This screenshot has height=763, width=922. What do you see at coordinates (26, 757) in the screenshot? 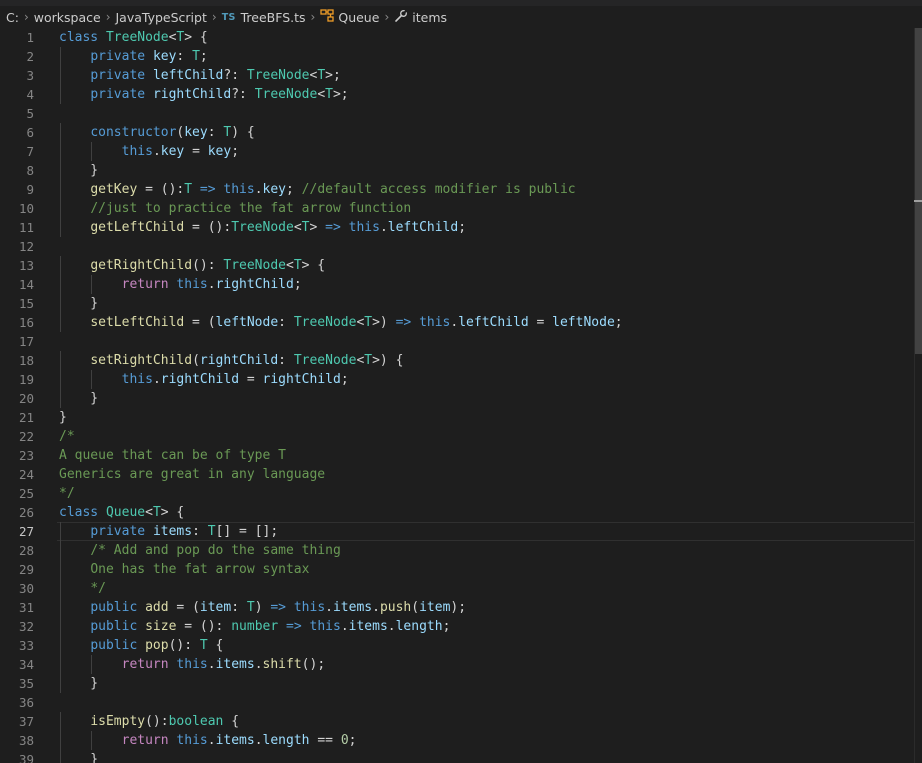
I see `line-number: 39` at bounding box center [26, 757].